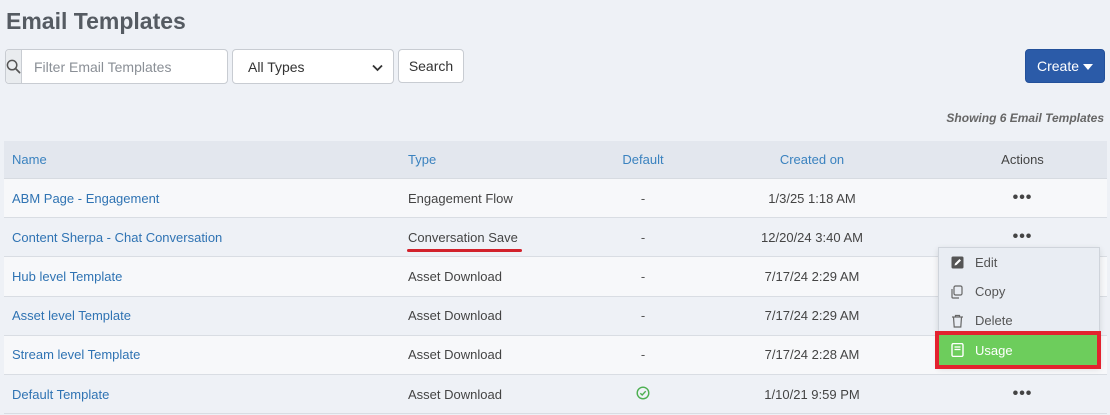  What do you see at coordinates (1019, 320) in the screenshot?
I see `menu-item-delete: Delete` at bounding box center [1019, 320].